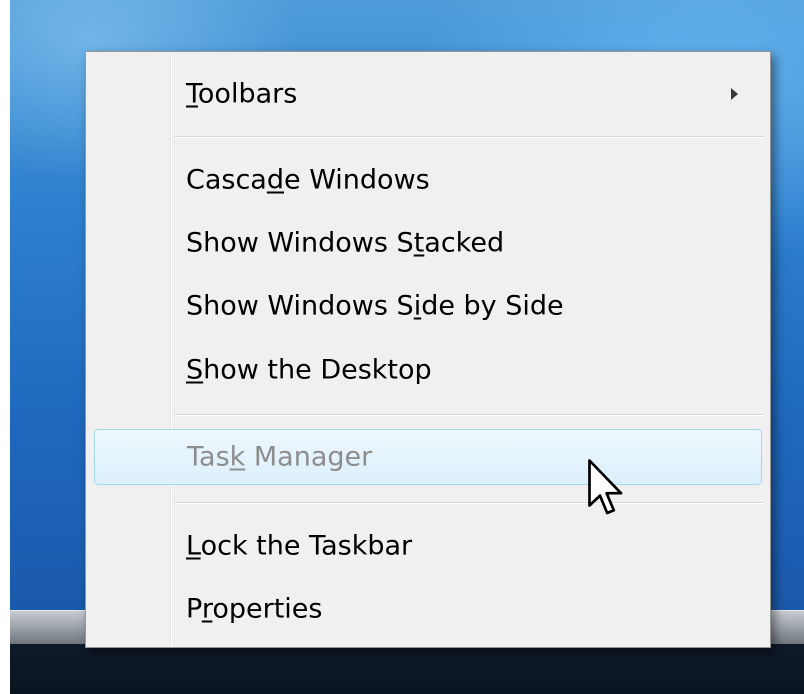 This screenshot has height=694, width=804. What do you see at coordinates (345, 243) in the screenshot?
I see `menu-item-label: Show Windows Stacked` at bounding box center [345, 243].